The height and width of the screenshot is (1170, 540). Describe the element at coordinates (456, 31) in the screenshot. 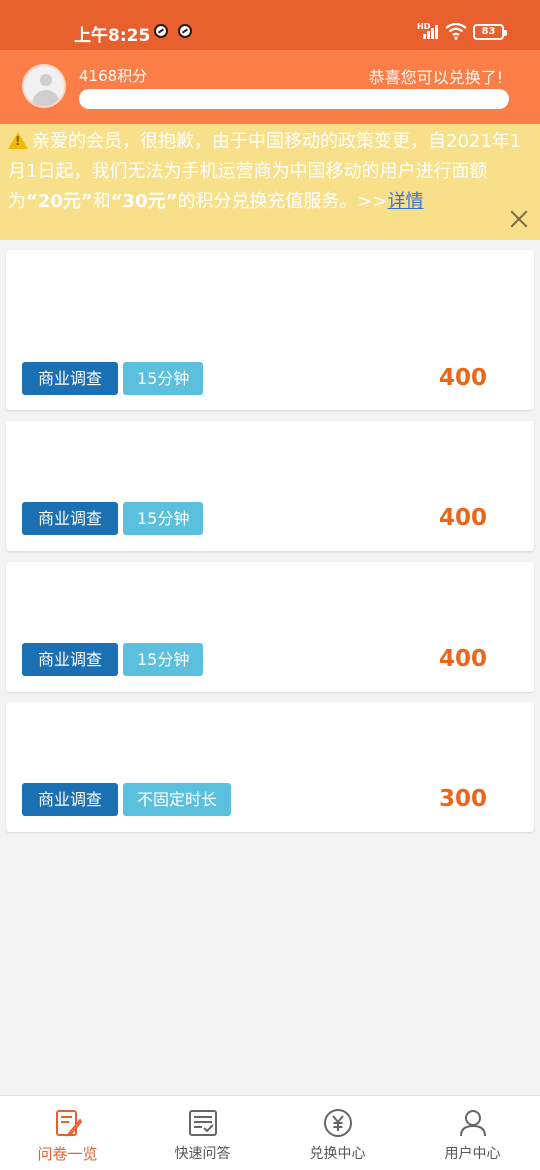

I see `wifi-icon` at that location.